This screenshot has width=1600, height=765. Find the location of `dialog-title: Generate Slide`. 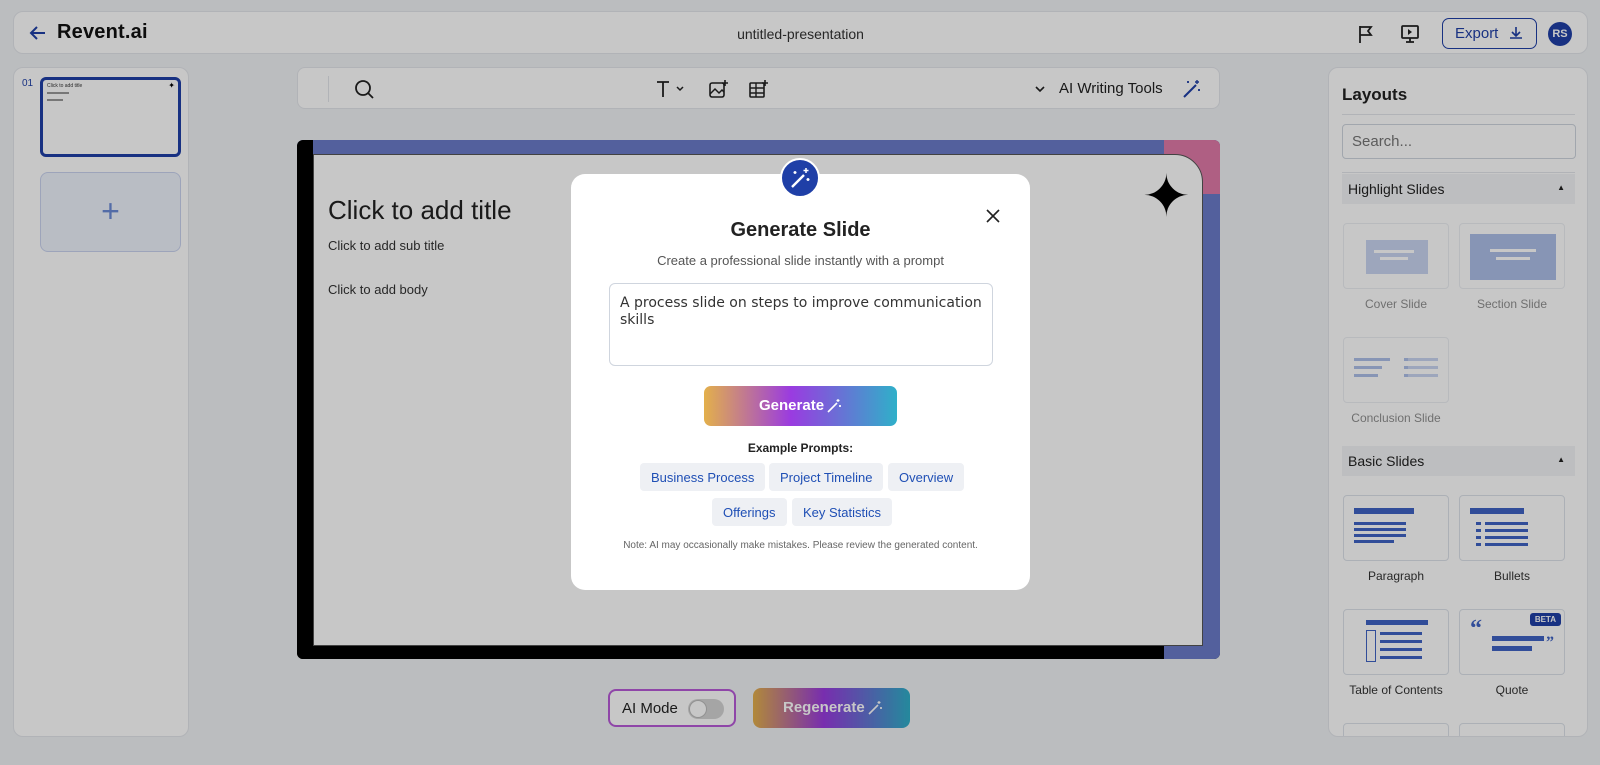

dialog-title: Generate Slide is located at coordinates (800, 230).